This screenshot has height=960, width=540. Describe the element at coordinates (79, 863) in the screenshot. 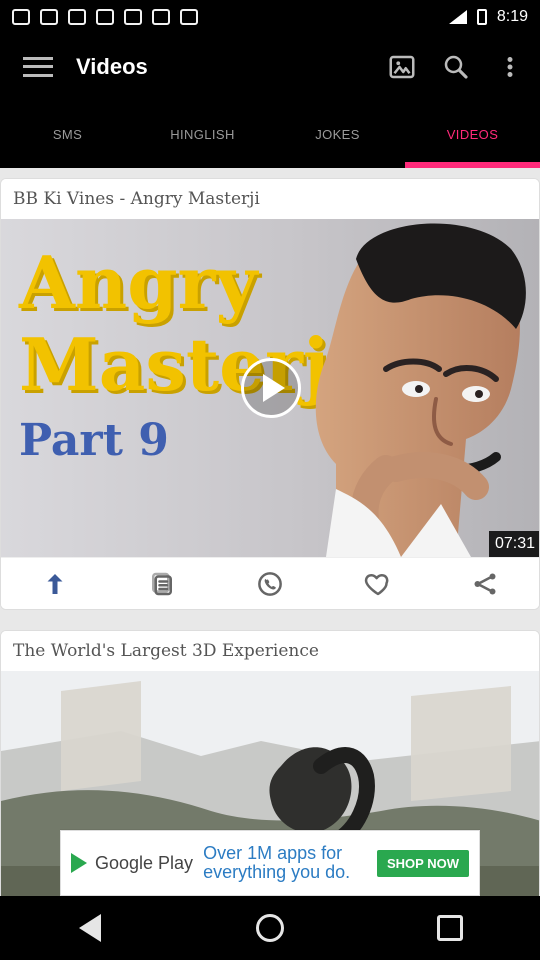

I see `google-play-icon` at that location.